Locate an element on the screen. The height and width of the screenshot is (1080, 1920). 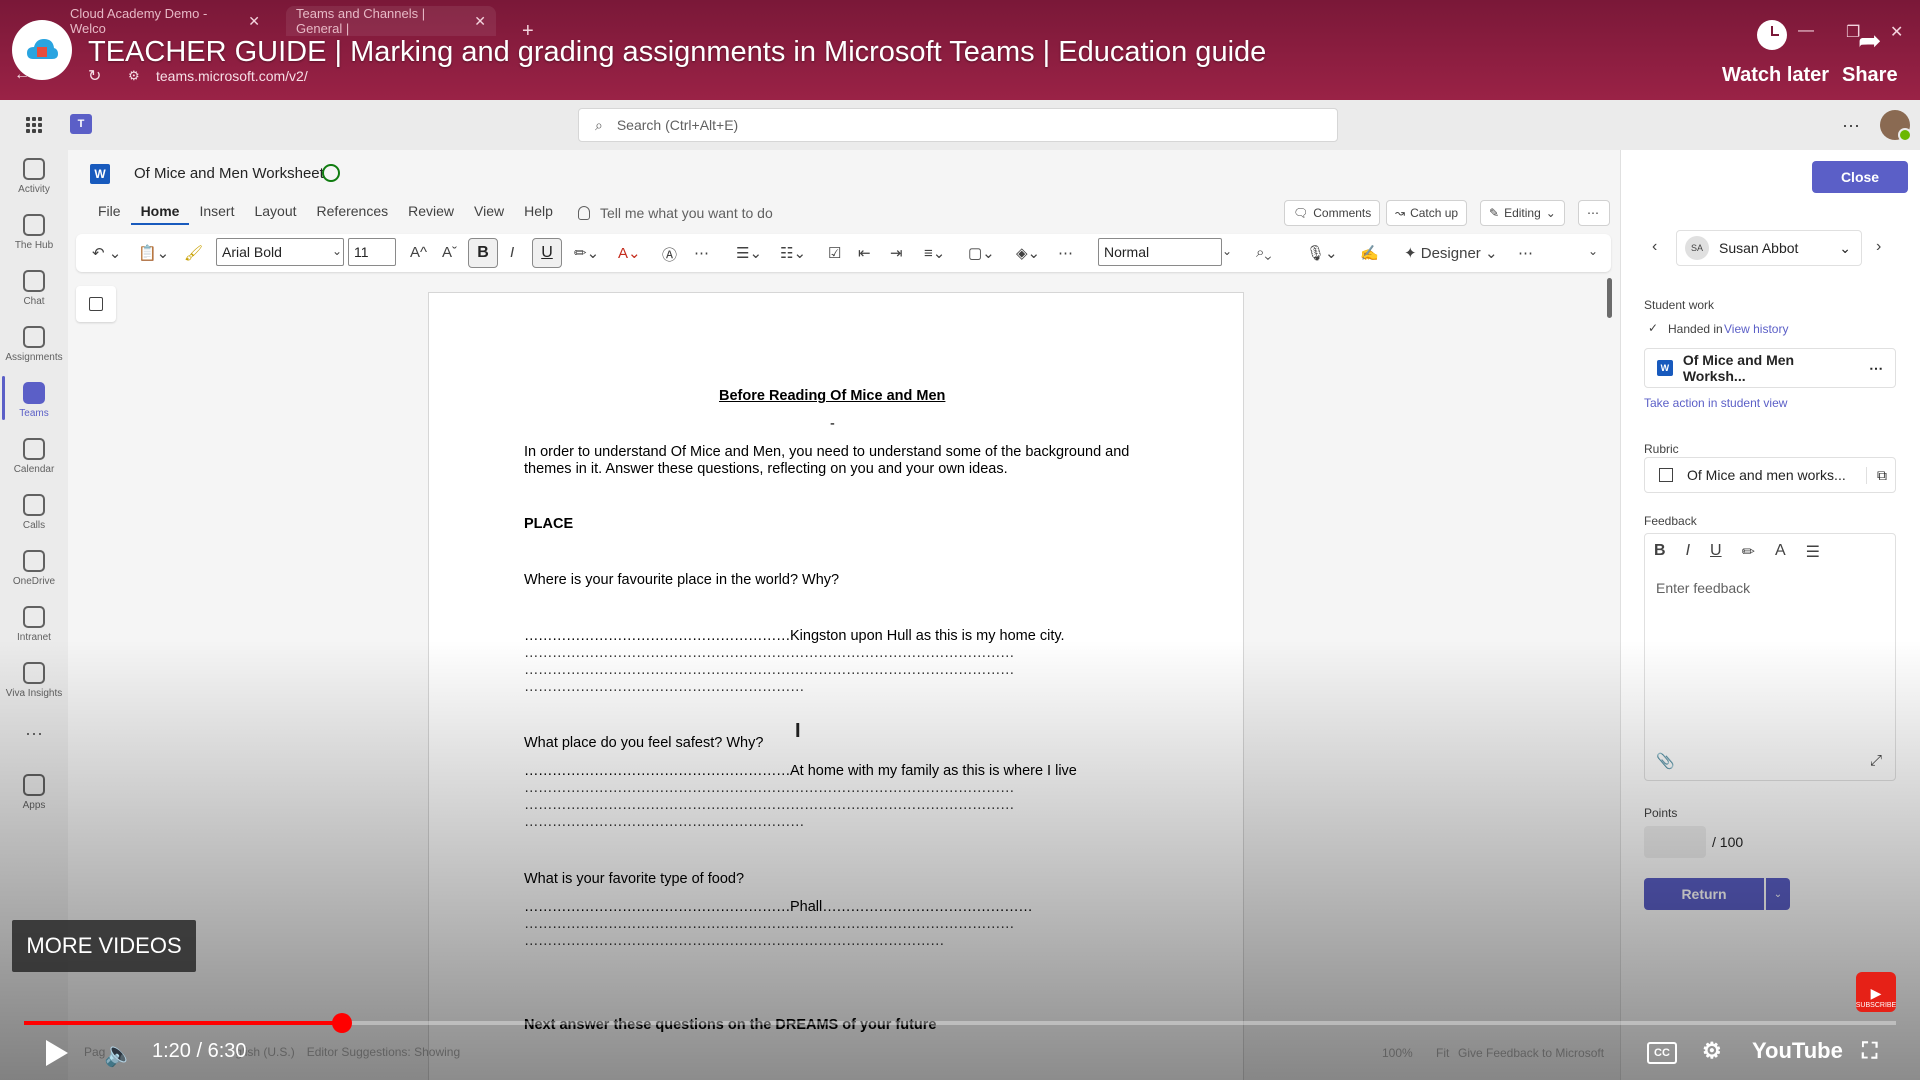
view-history-link: View history is located at coordinates (1756, 329).